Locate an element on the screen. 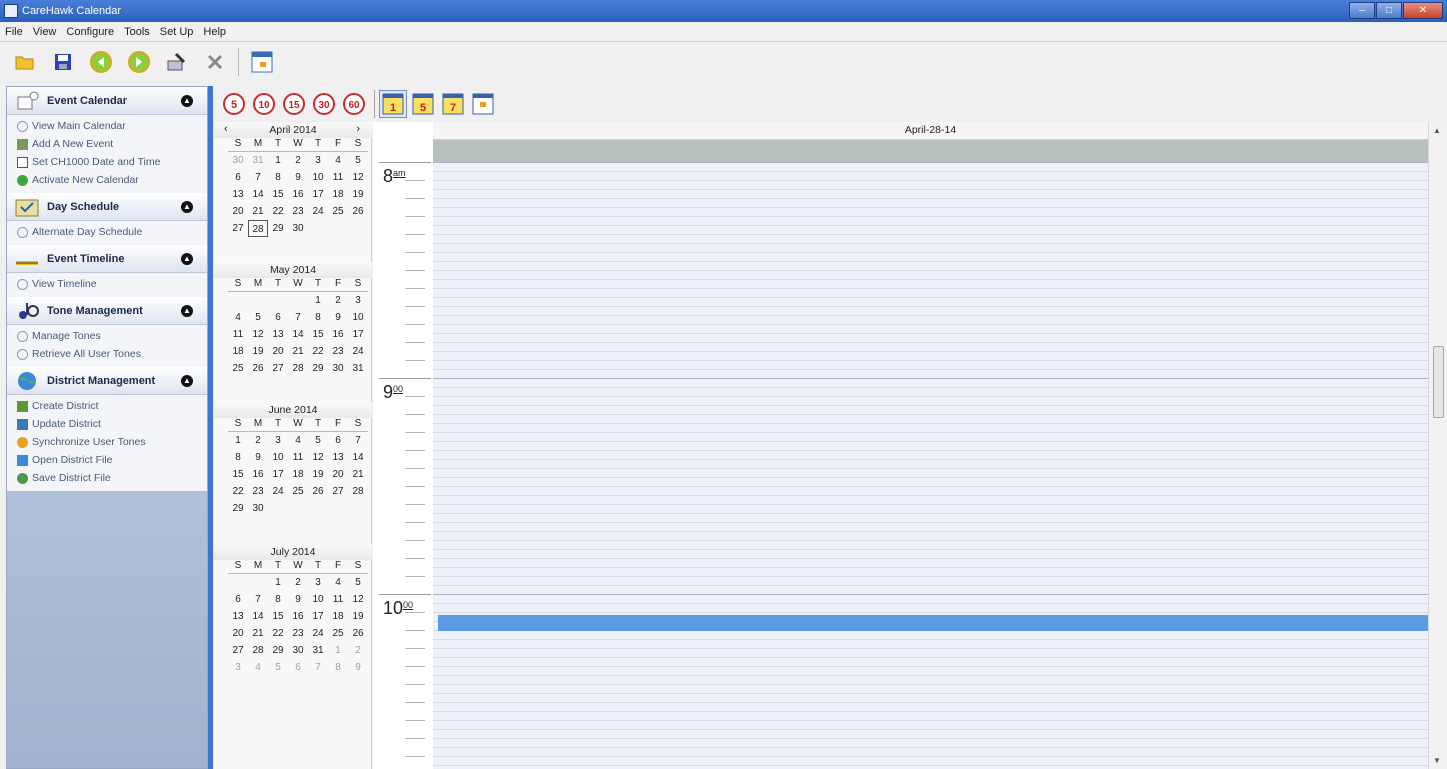 This screenshot has height=769, width=1447. menu-file: File is located at coordinates (14, 32).